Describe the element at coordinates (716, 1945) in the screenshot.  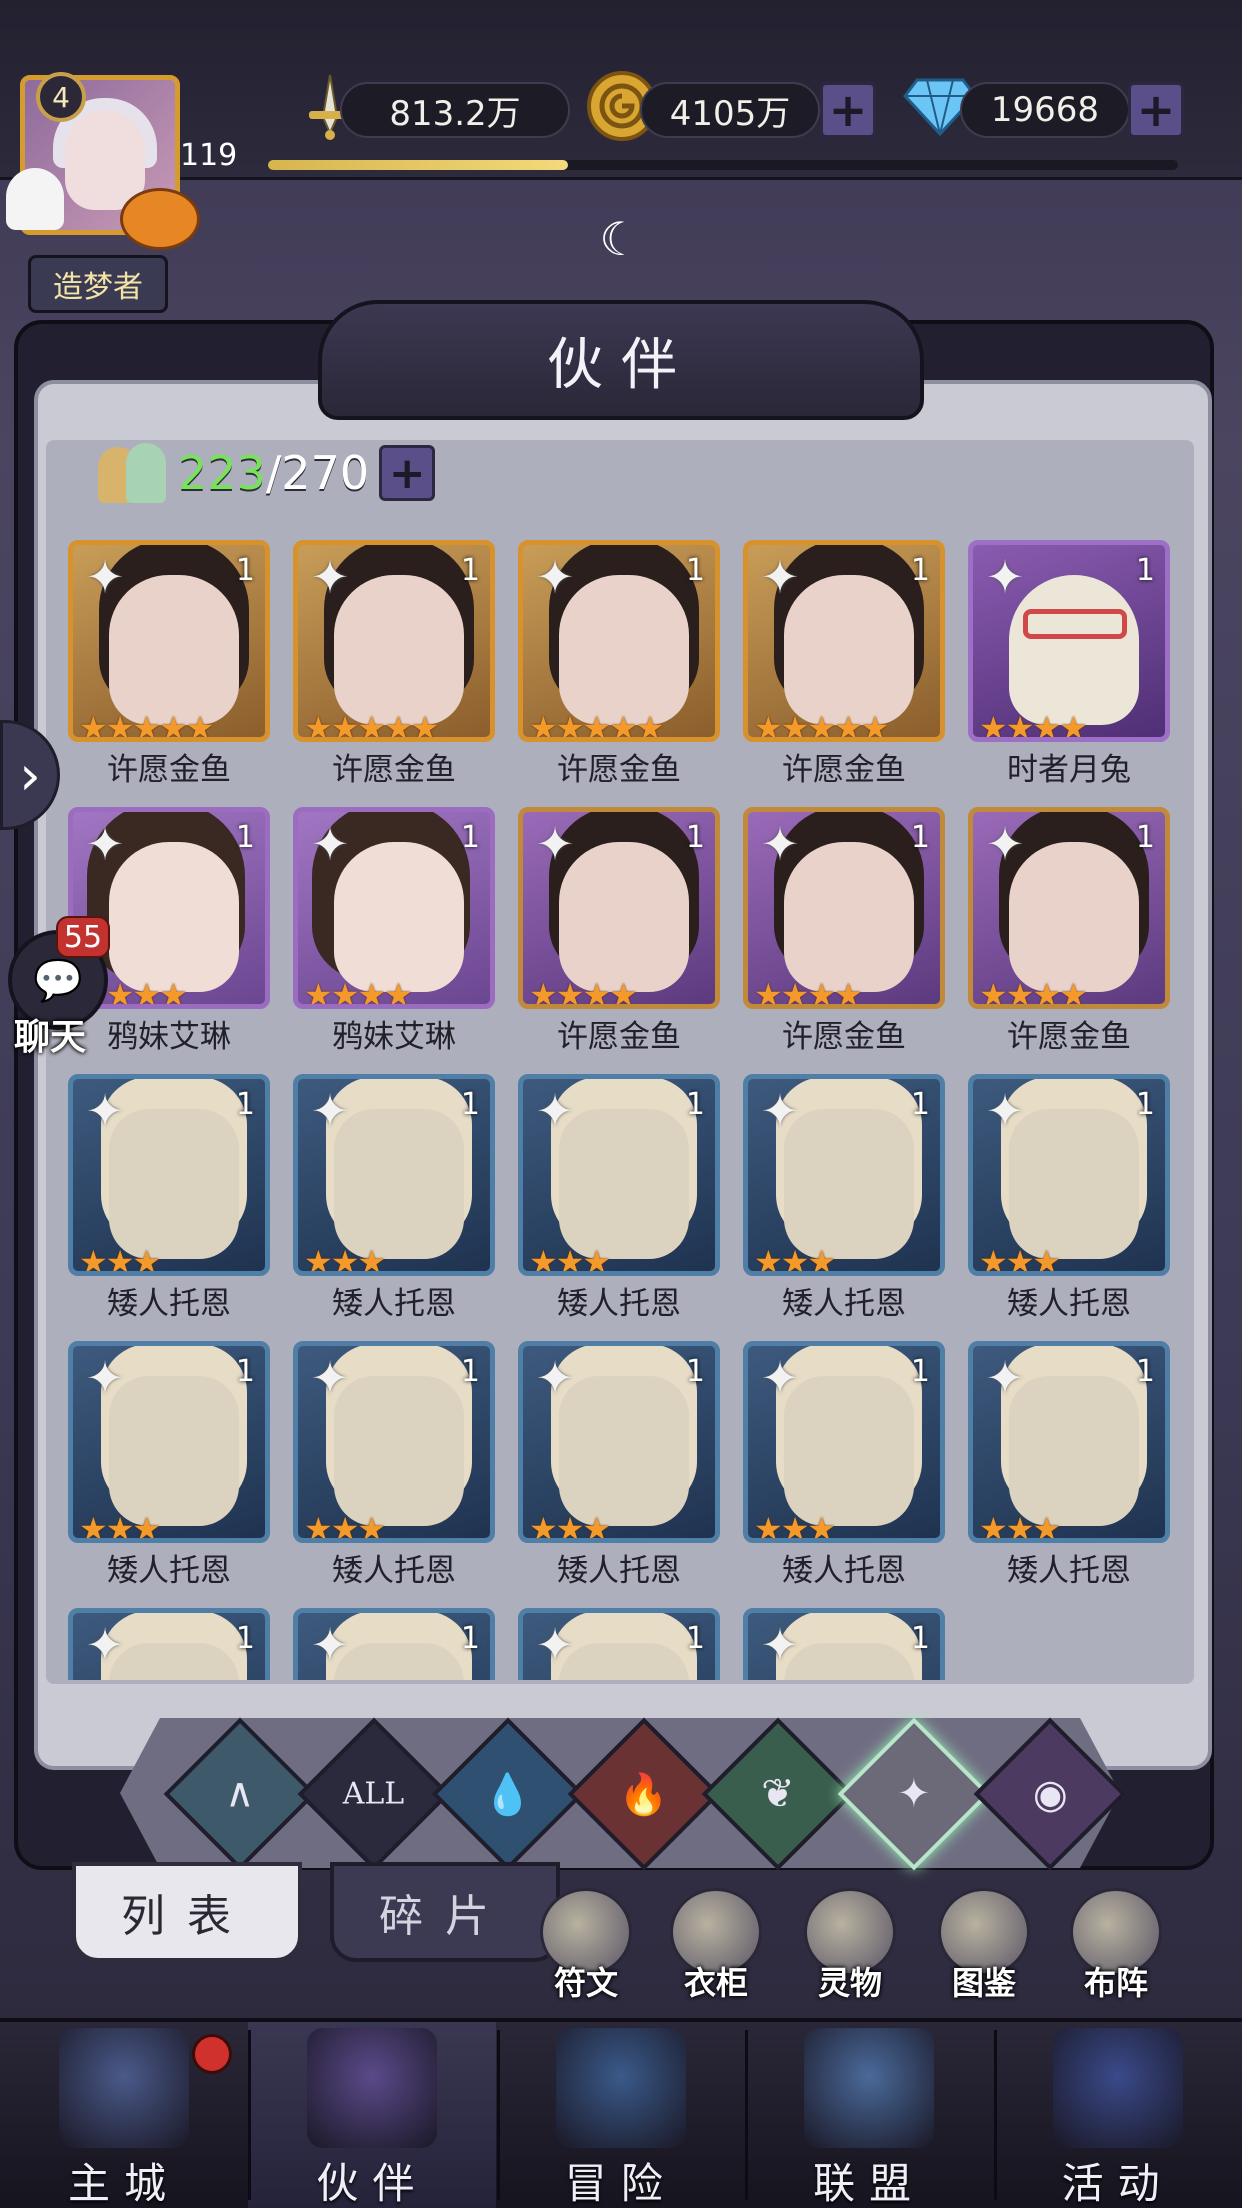
I see `quick-action-wardrobe: 衣柜` at that location.